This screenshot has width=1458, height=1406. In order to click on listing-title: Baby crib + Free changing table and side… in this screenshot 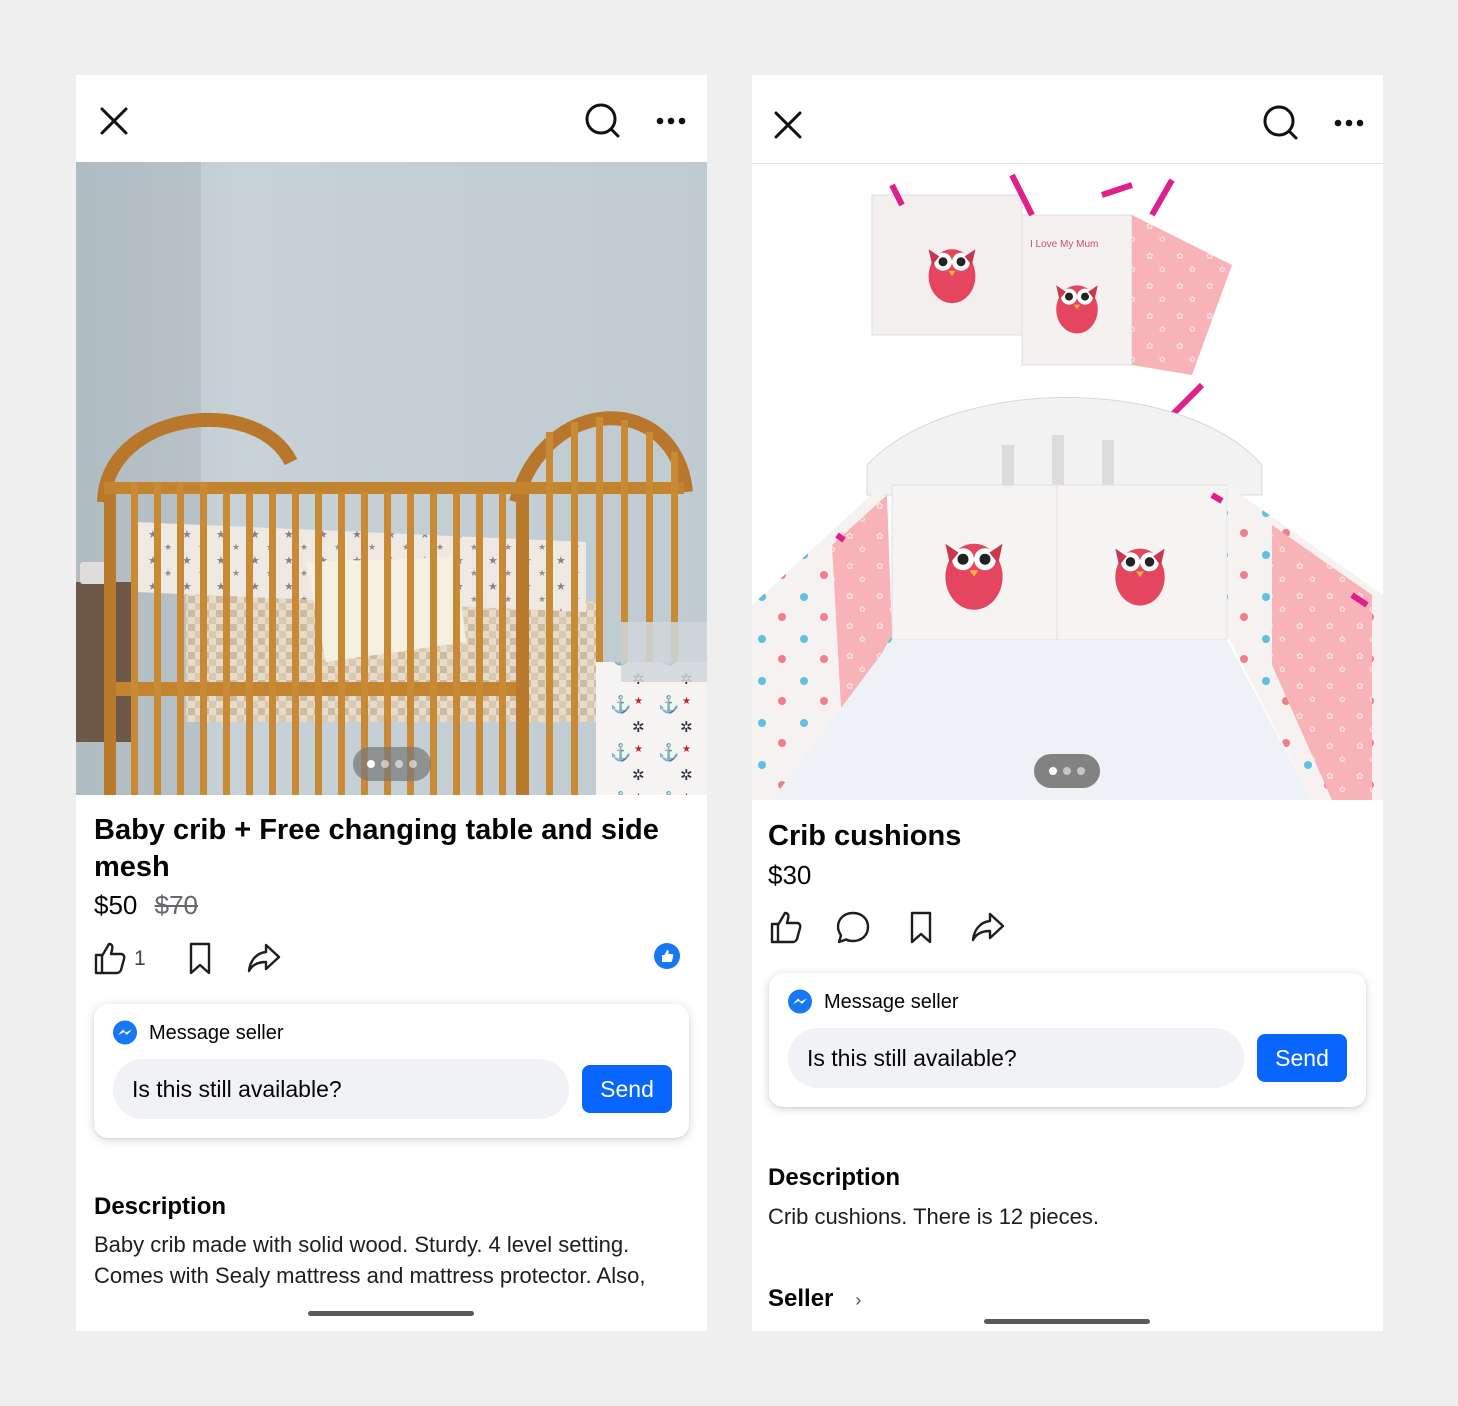, I will do `click(376, 848)`.